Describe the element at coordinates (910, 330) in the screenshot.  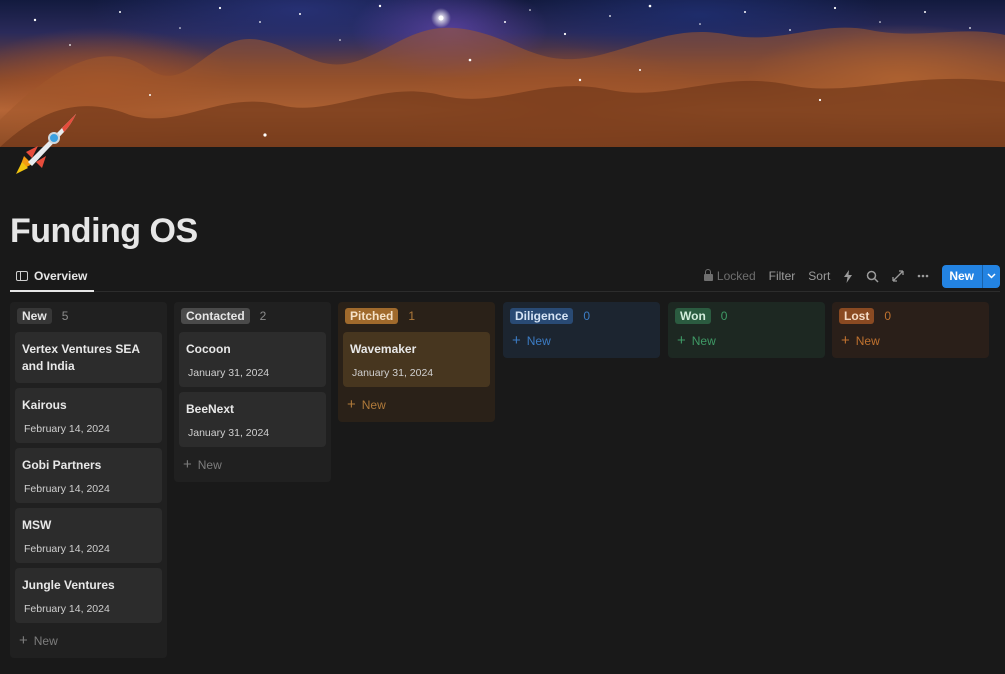
I see `board-column-lost: Lost 0 + New` at that location.